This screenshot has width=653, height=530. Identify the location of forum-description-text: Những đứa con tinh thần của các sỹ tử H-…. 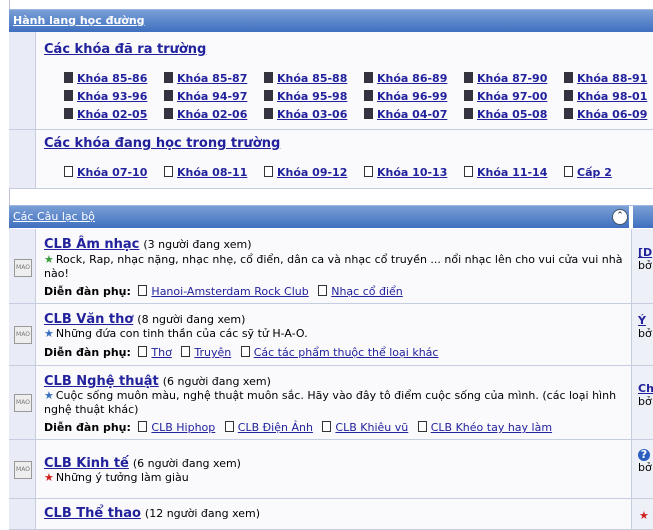
(181, 333).